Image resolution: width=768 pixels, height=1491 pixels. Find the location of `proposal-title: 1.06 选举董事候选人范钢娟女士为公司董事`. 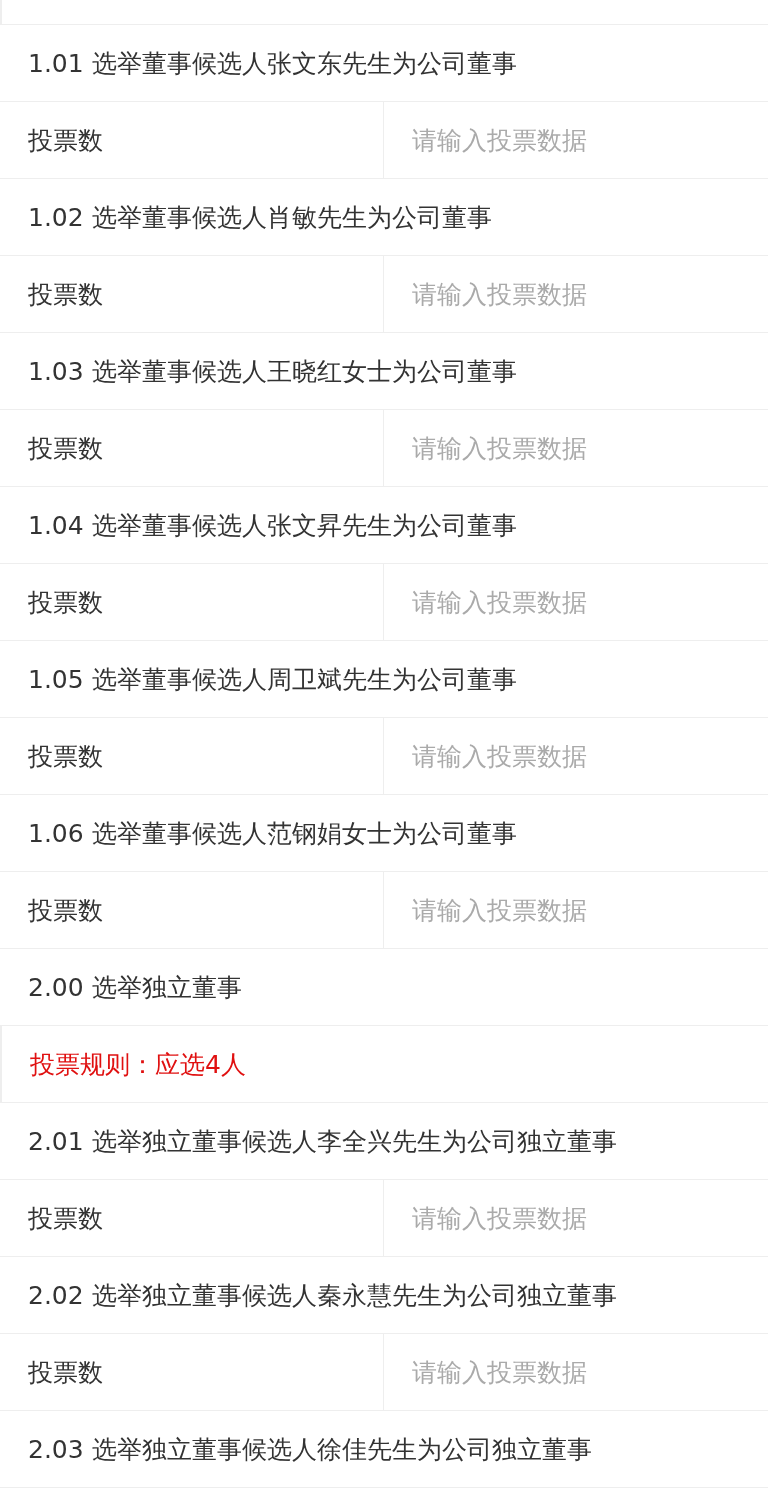

proposal-title: 1.06 选举董事候选人范钢娟女士为公司董事 is located at coordinates (272, 833).